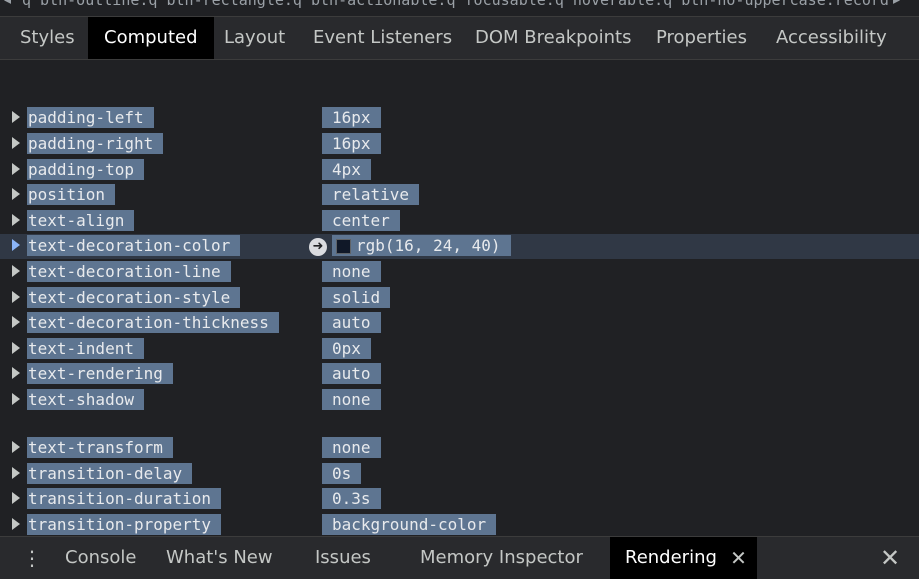 The height and width of the screenshot is (579, 919). What do you see at coordinates (151, 38) in the screenshot?
I see `tab-computed: Computed` at bounding box center [151, 38].